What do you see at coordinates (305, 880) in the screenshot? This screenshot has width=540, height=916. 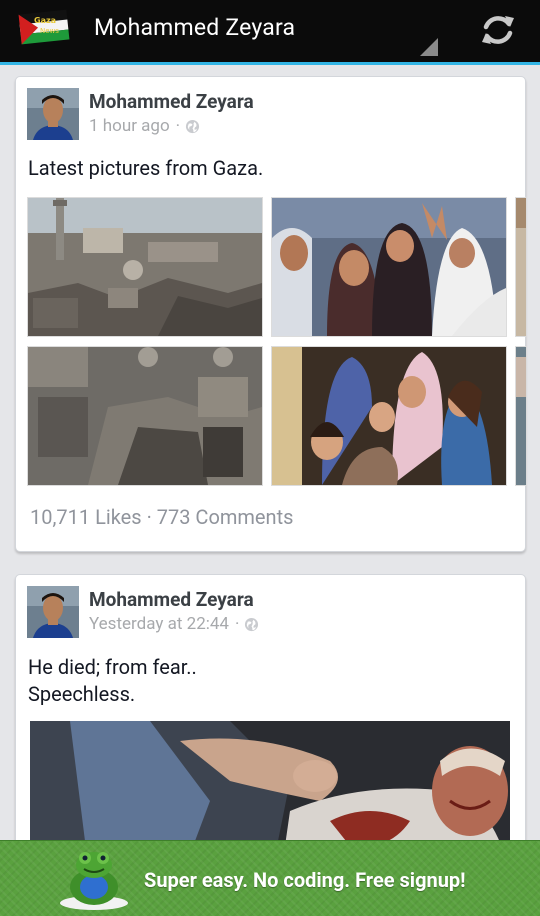 I see `ad-banner-text: Super easy. No coding. Free signup!` at bounding box center [305, 880].